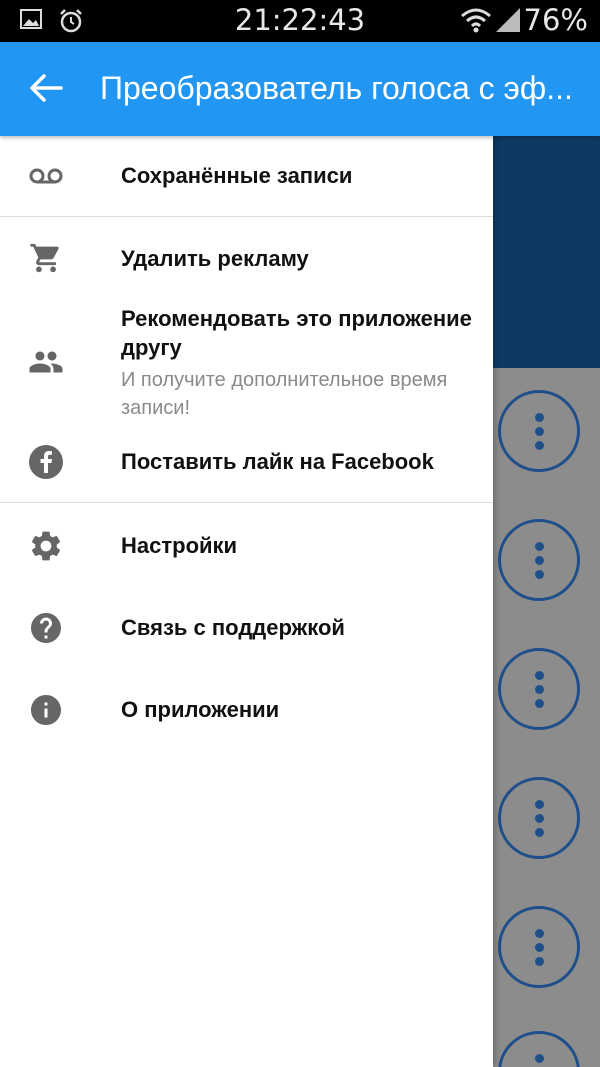 This screenshot has width=600, height=1067. I want to click on back-button, so click(46, 90).